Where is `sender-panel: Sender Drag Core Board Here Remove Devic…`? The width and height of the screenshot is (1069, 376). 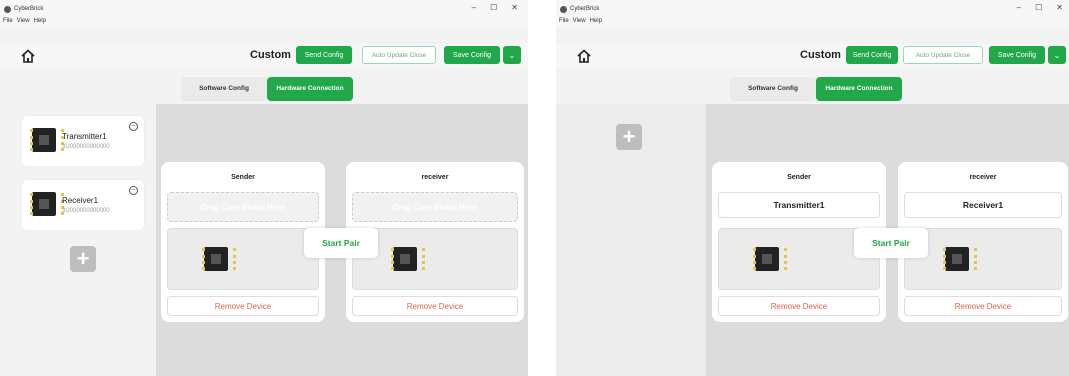
sender-panel: Sender Drag Core Board Here Remove Devic… is located at coordinates (243, 242).